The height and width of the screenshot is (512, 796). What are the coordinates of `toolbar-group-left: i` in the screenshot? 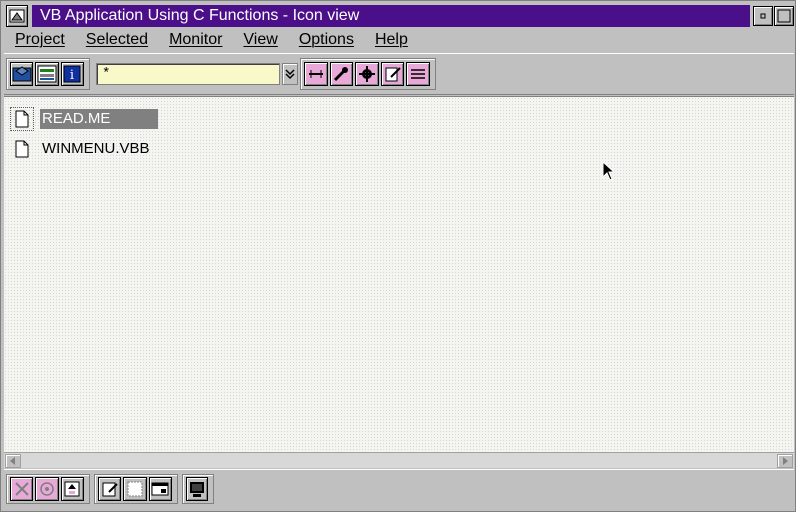 It's located at (48, 74).